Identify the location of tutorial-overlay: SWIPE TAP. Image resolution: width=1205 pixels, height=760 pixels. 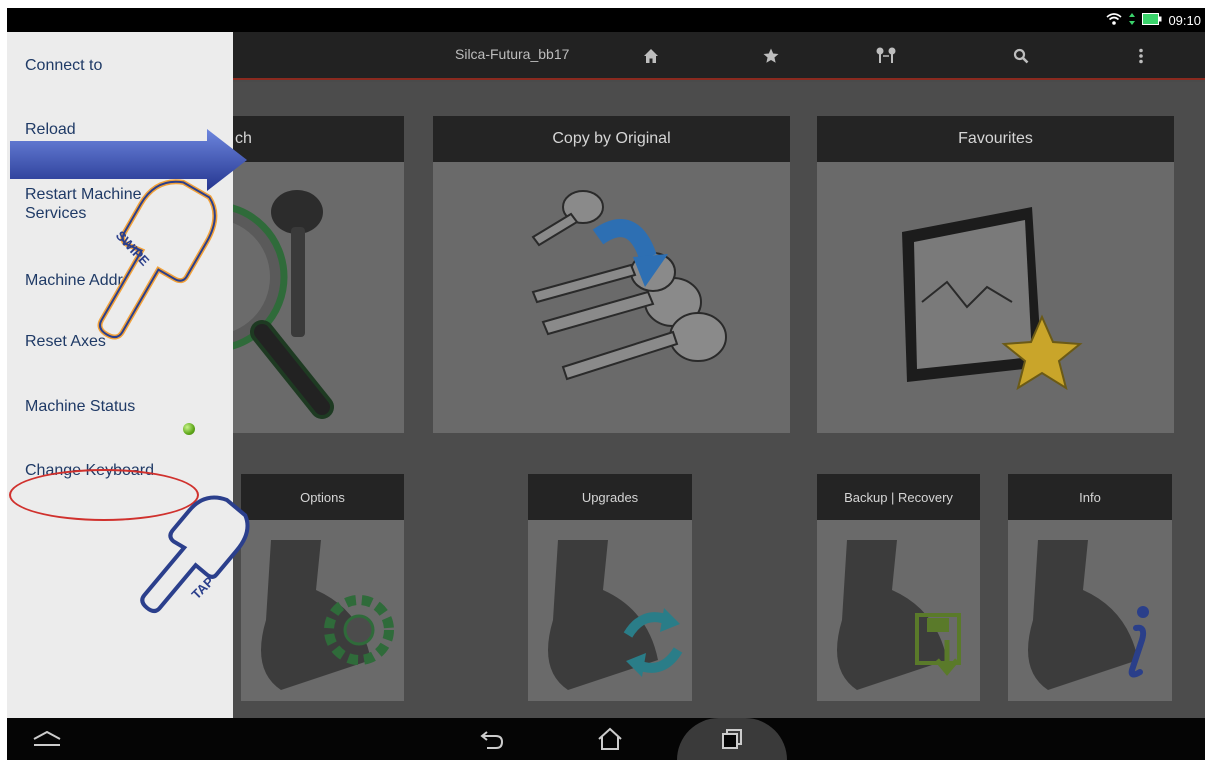
(130, 371).